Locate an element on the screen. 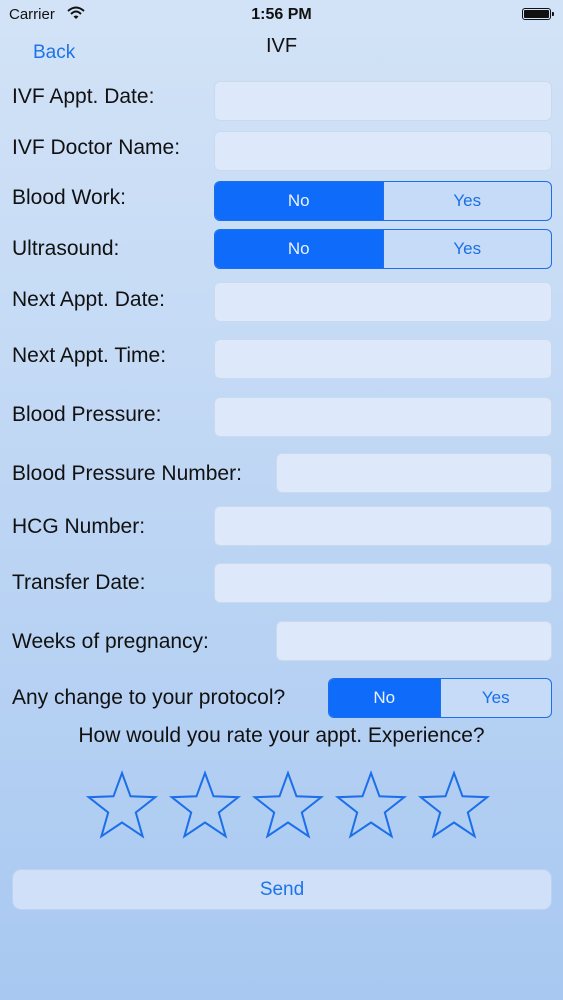 This screenshot has width=563, height=1000. ultrasound-yes-option: Yes is located at coordinates (467, 249).